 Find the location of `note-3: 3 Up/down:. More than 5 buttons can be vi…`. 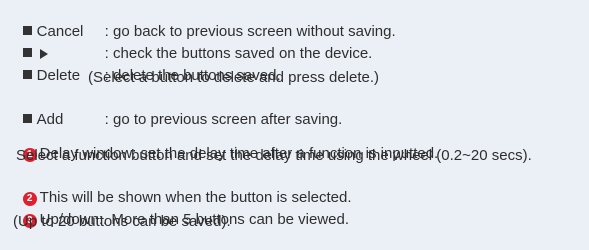

note-3: 3 Up/down:. More than 5 buttons can be vi… is located at coordinates (177, 209).